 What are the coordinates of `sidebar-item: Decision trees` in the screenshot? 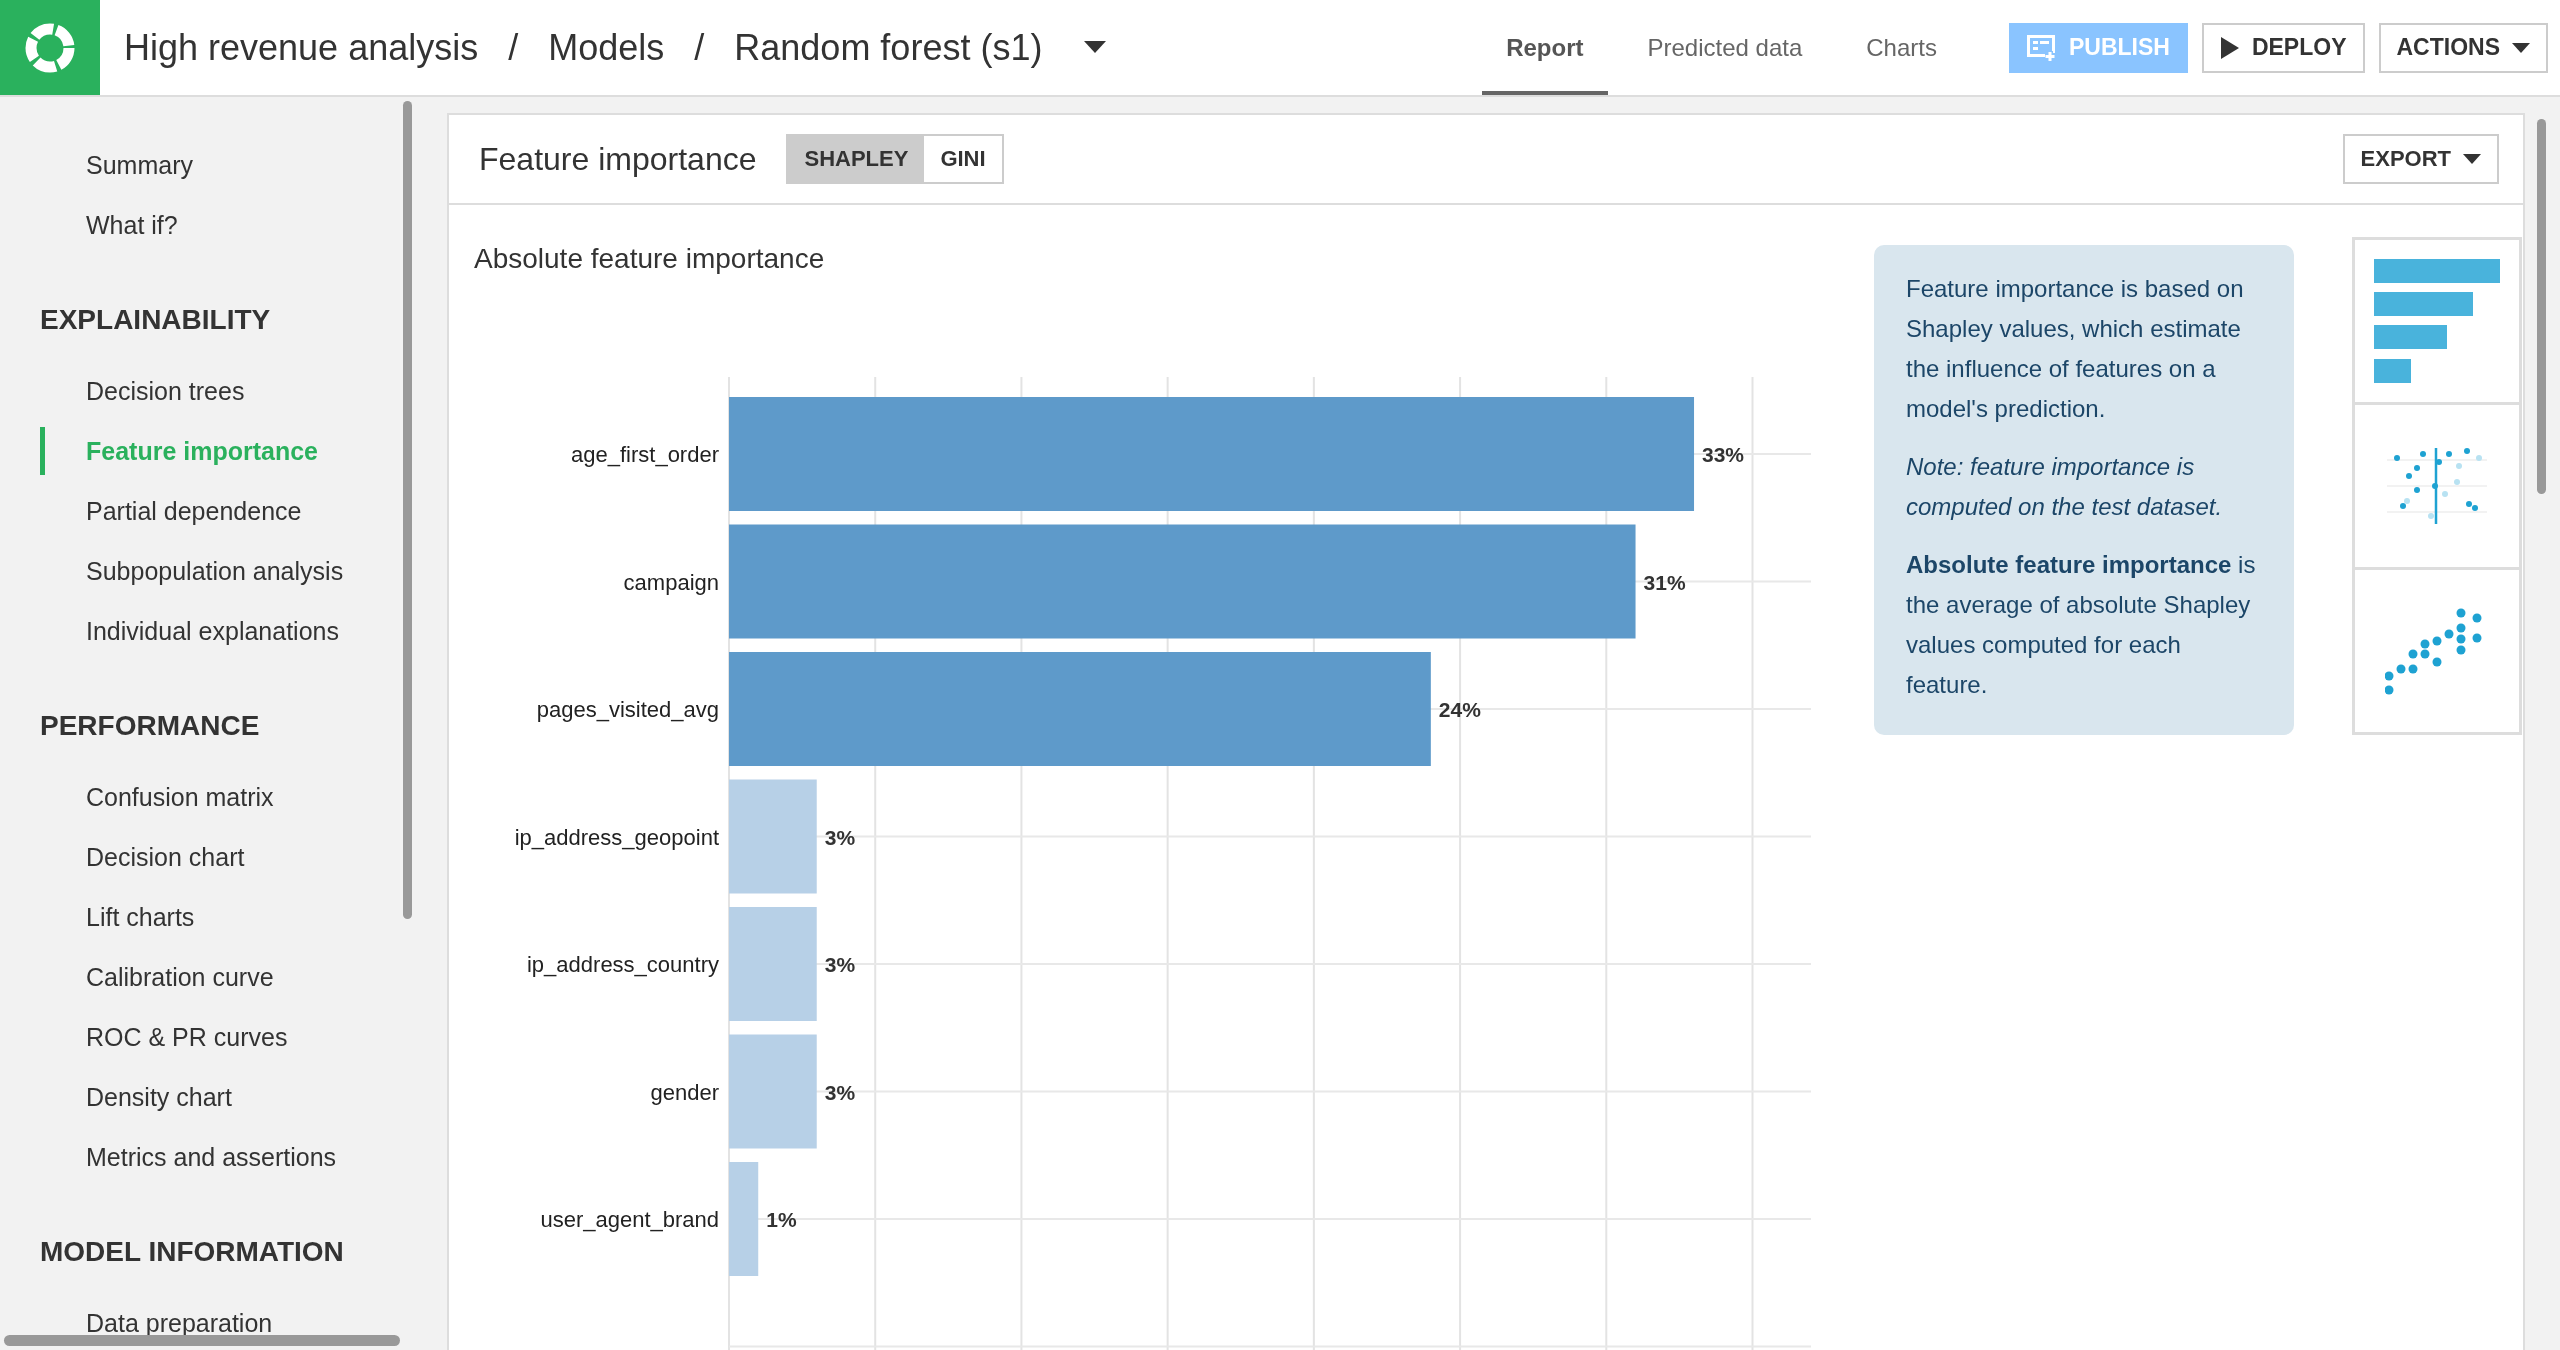 It's located at (210, 391).